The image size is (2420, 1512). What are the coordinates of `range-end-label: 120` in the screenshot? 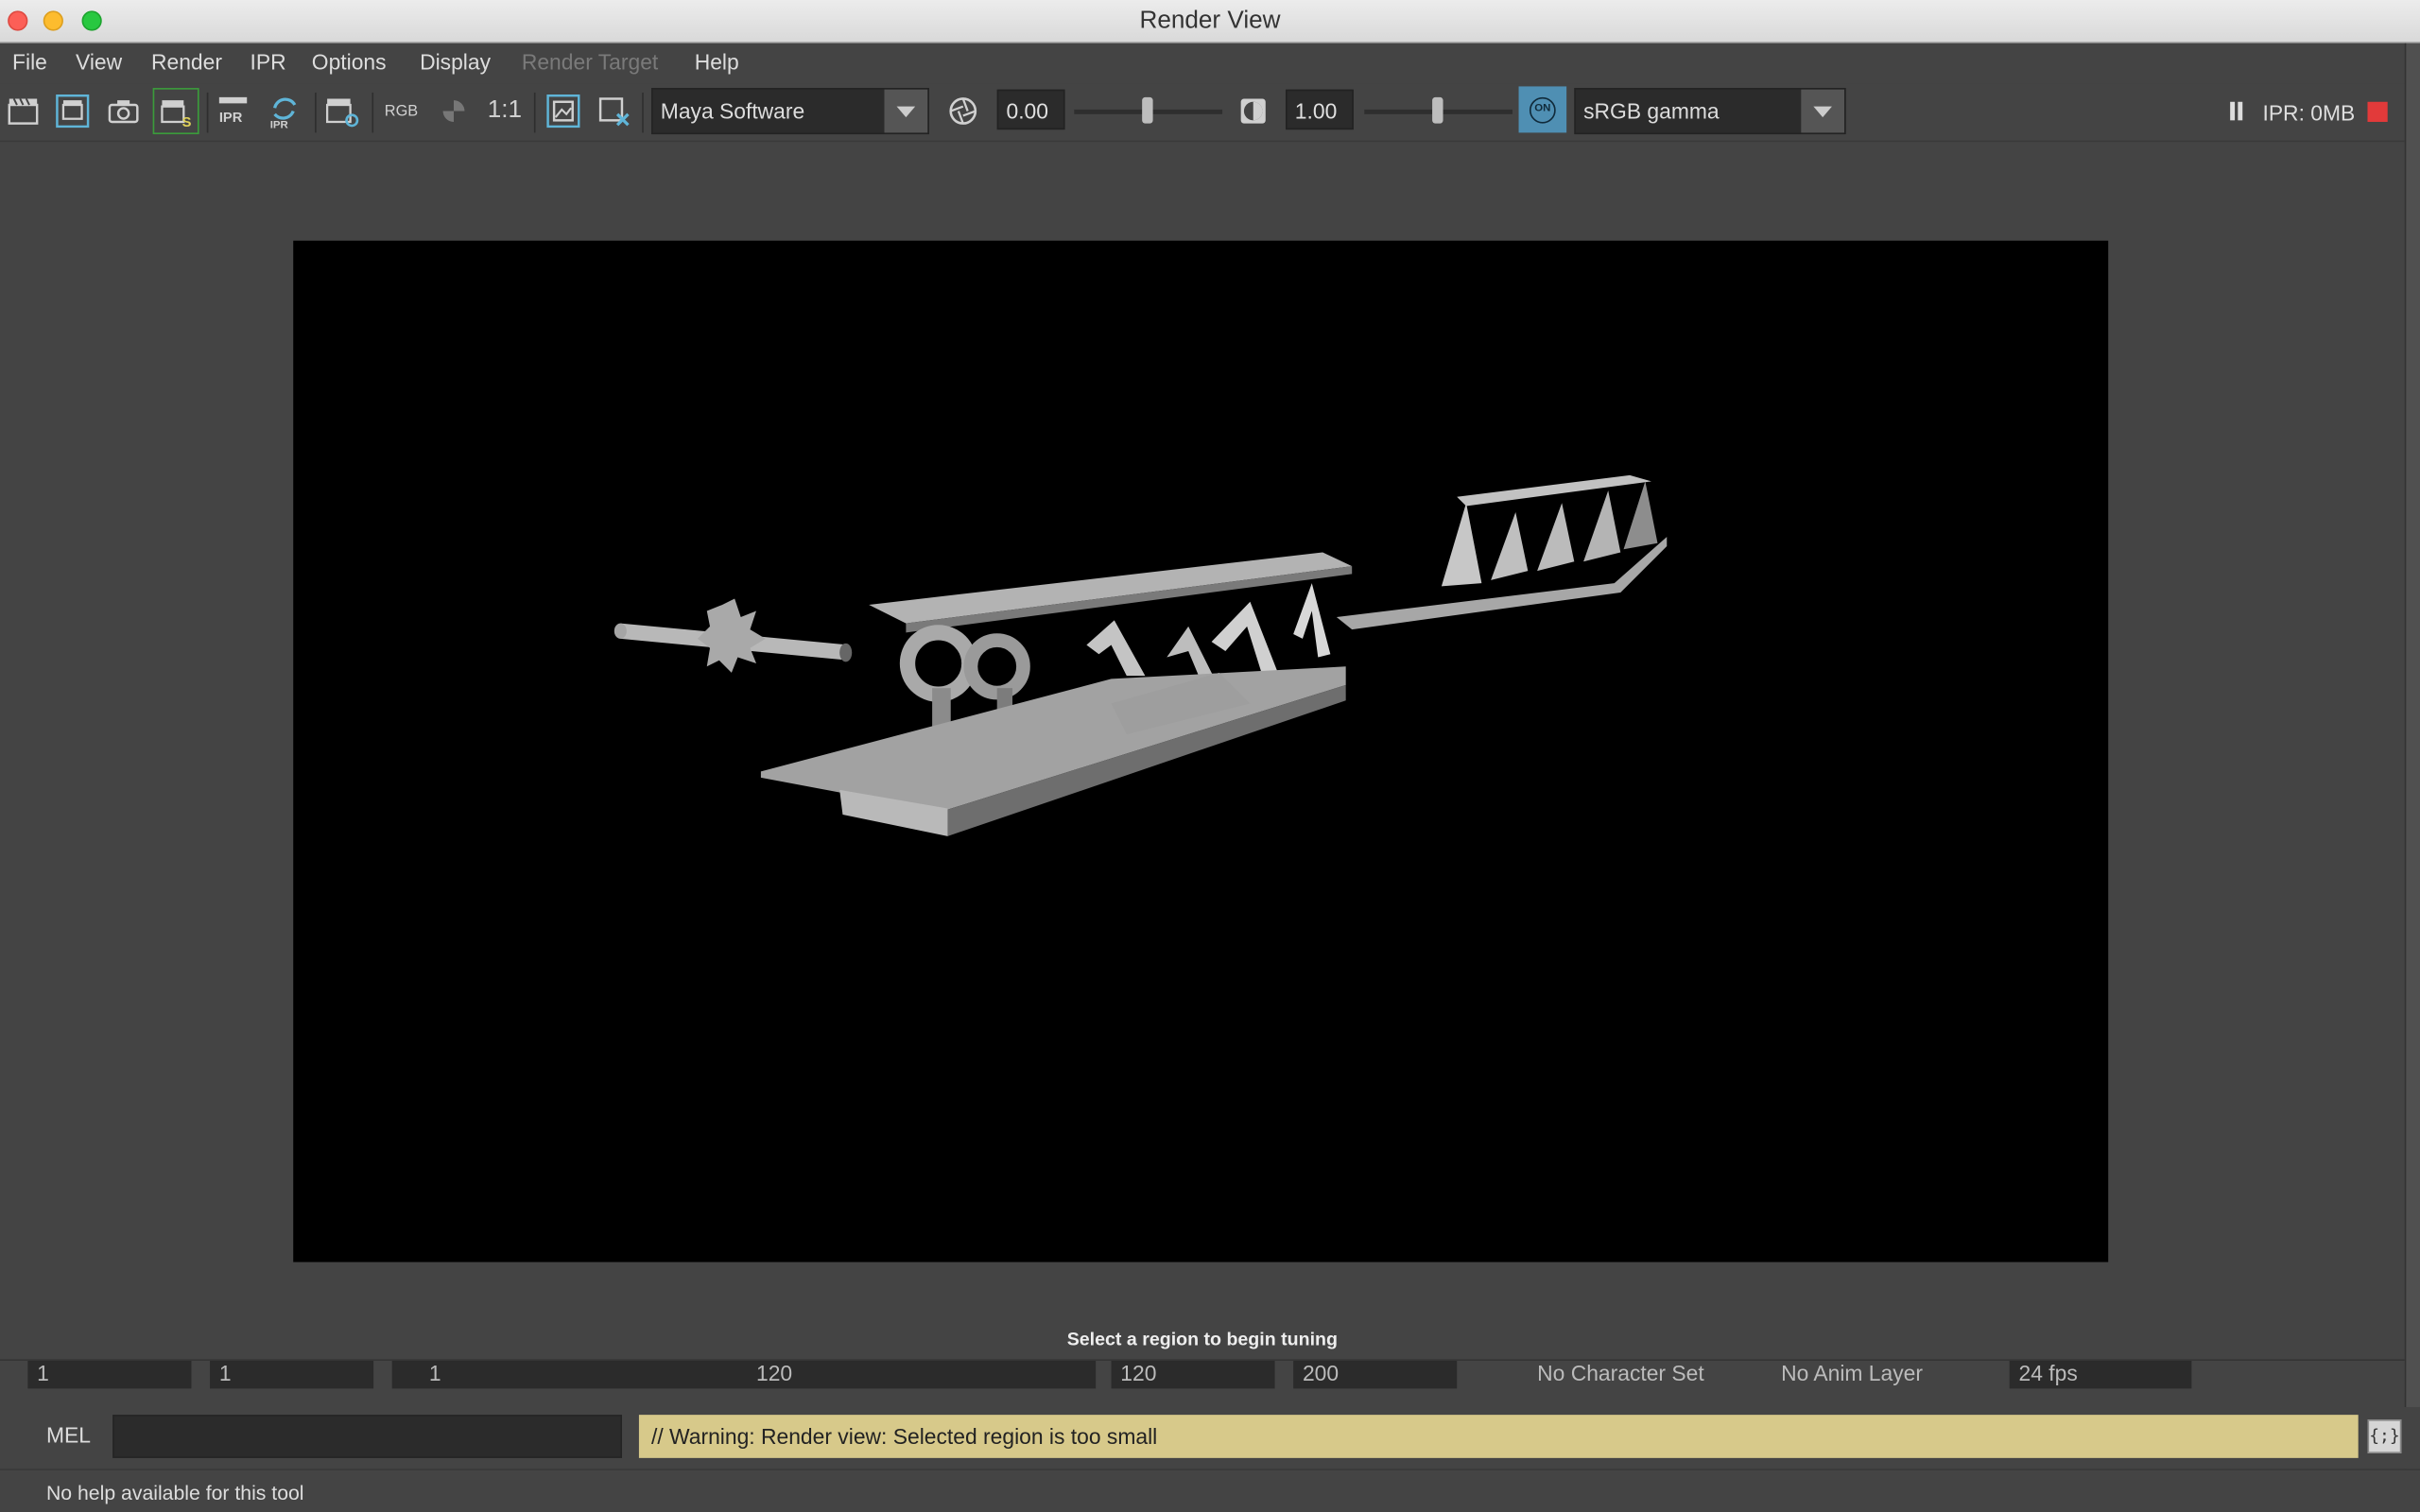 It's located at (774, 1373).